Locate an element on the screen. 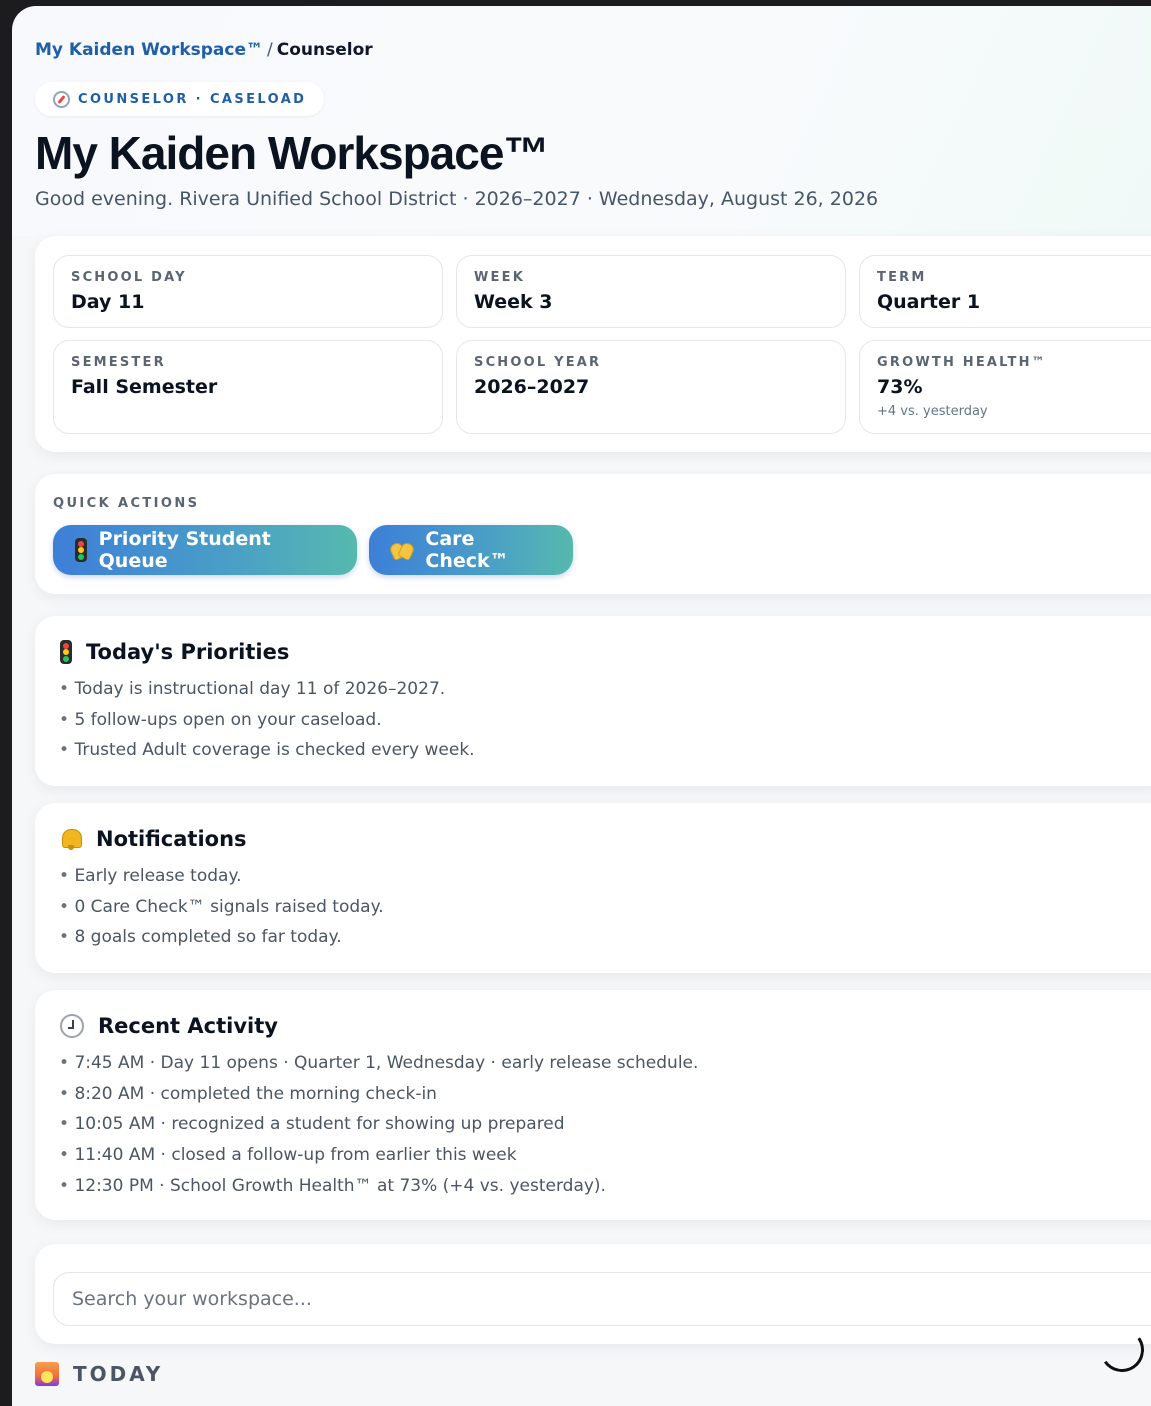  stat-delta: +4 vs. yesterday is located at coordinates (932, 411).